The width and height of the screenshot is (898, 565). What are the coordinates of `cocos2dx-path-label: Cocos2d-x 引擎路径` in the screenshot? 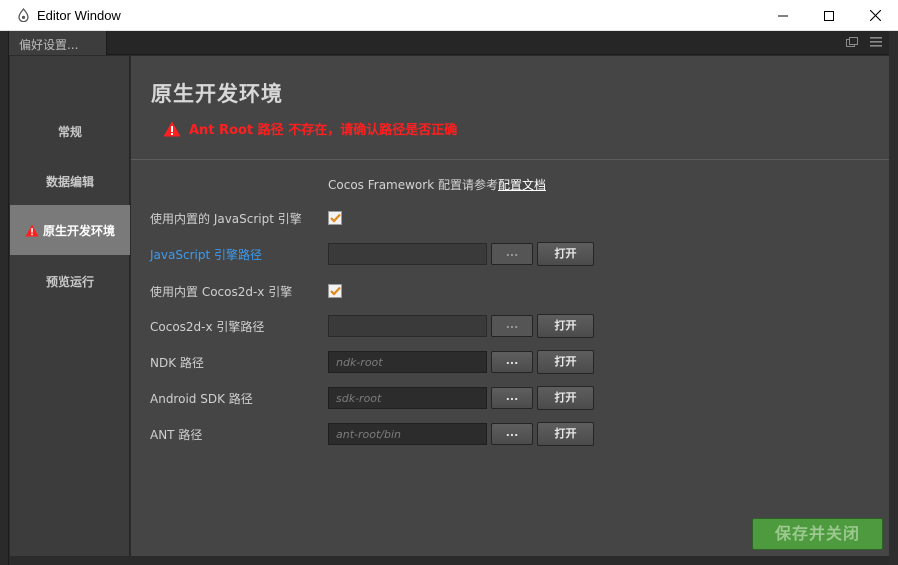 It's located at (207, 326).